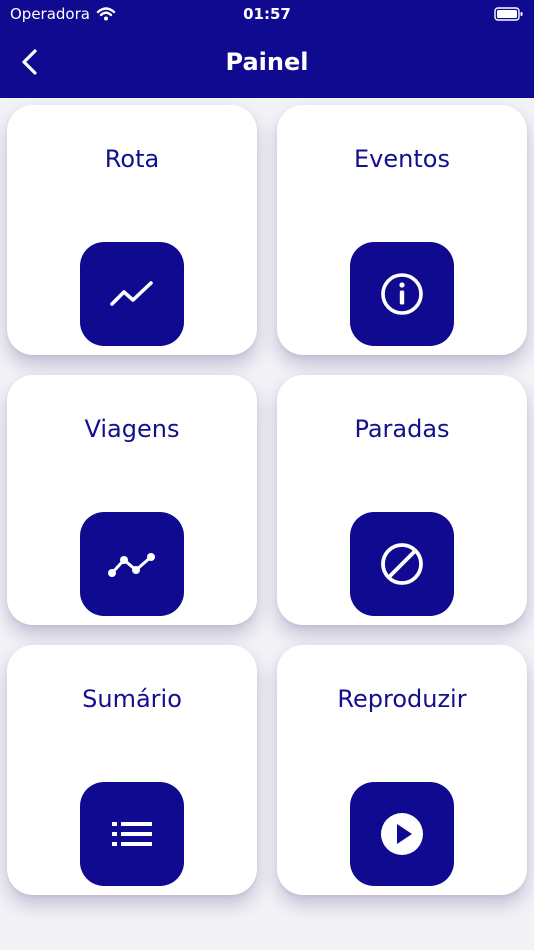 The image size is (534, 950). I want to click on card-paradas: Paradas, so click(402, 500).